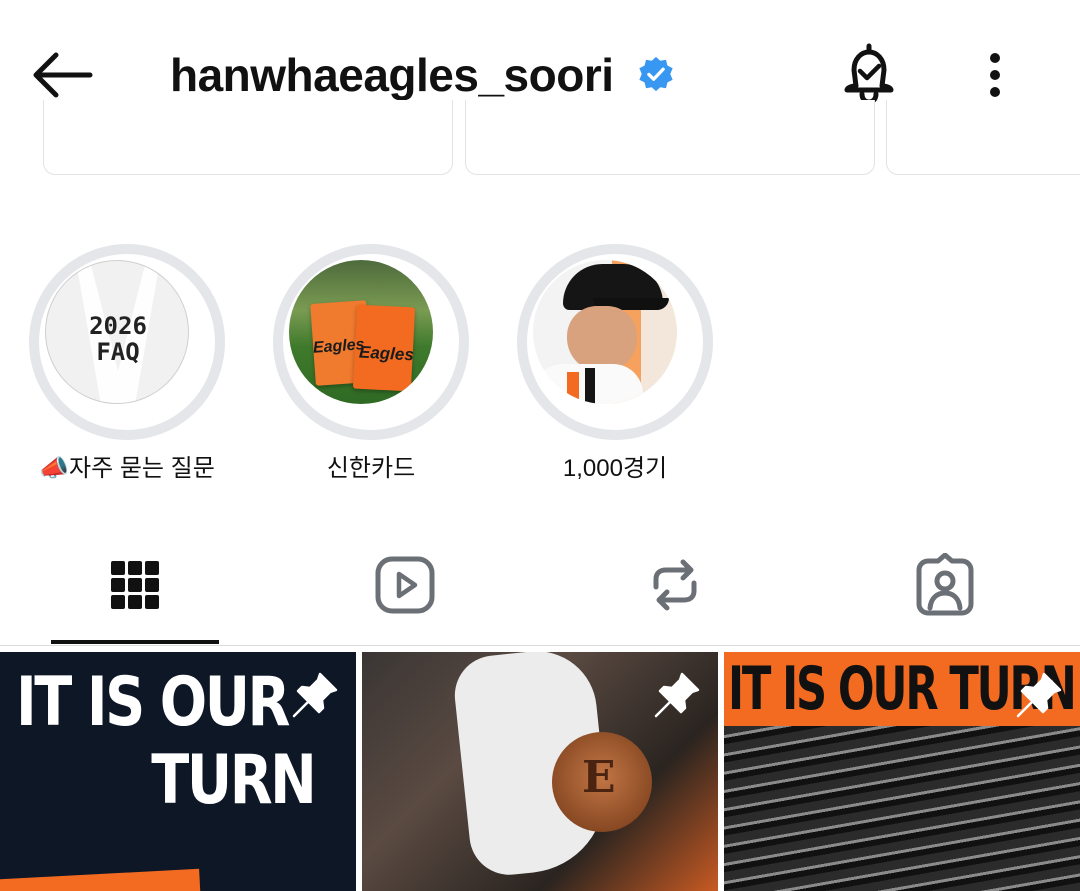 Image resolution: width=1080 pixels, height=891 pixels. What do you see at coordinates (995, 75) in the screenshot?
I see `more-vertical-icon` at bounding box center [995, 75].